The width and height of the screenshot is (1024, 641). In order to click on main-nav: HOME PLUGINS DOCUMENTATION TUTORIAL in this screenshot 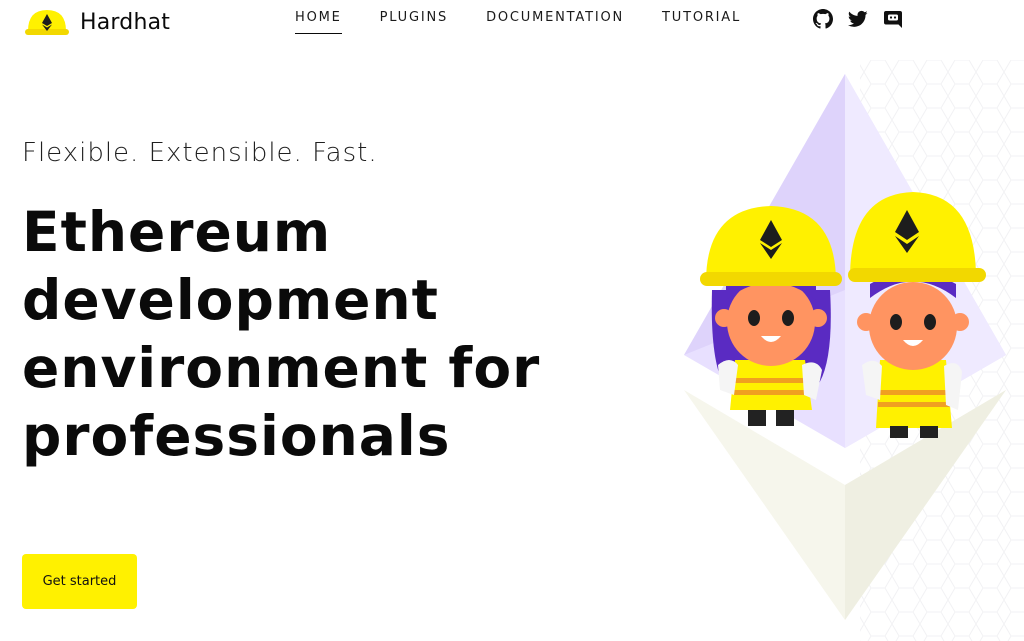, I will do `click(537, 22)`.